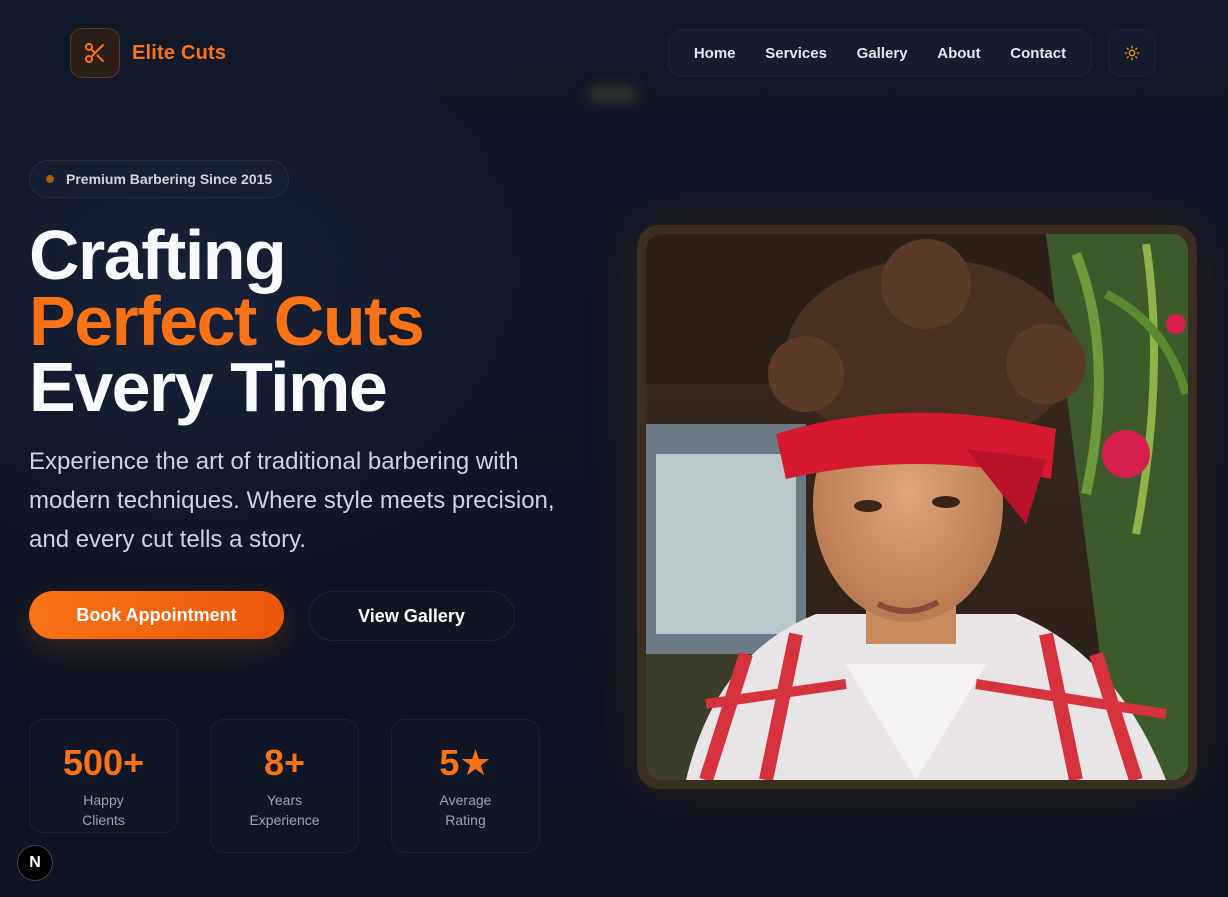 The image size is (1228, 897). What do you see at coordinates (411, 616) in the screenshot?
I see `view-gallery-button: View Gallery` at bounding box center [411, 616].